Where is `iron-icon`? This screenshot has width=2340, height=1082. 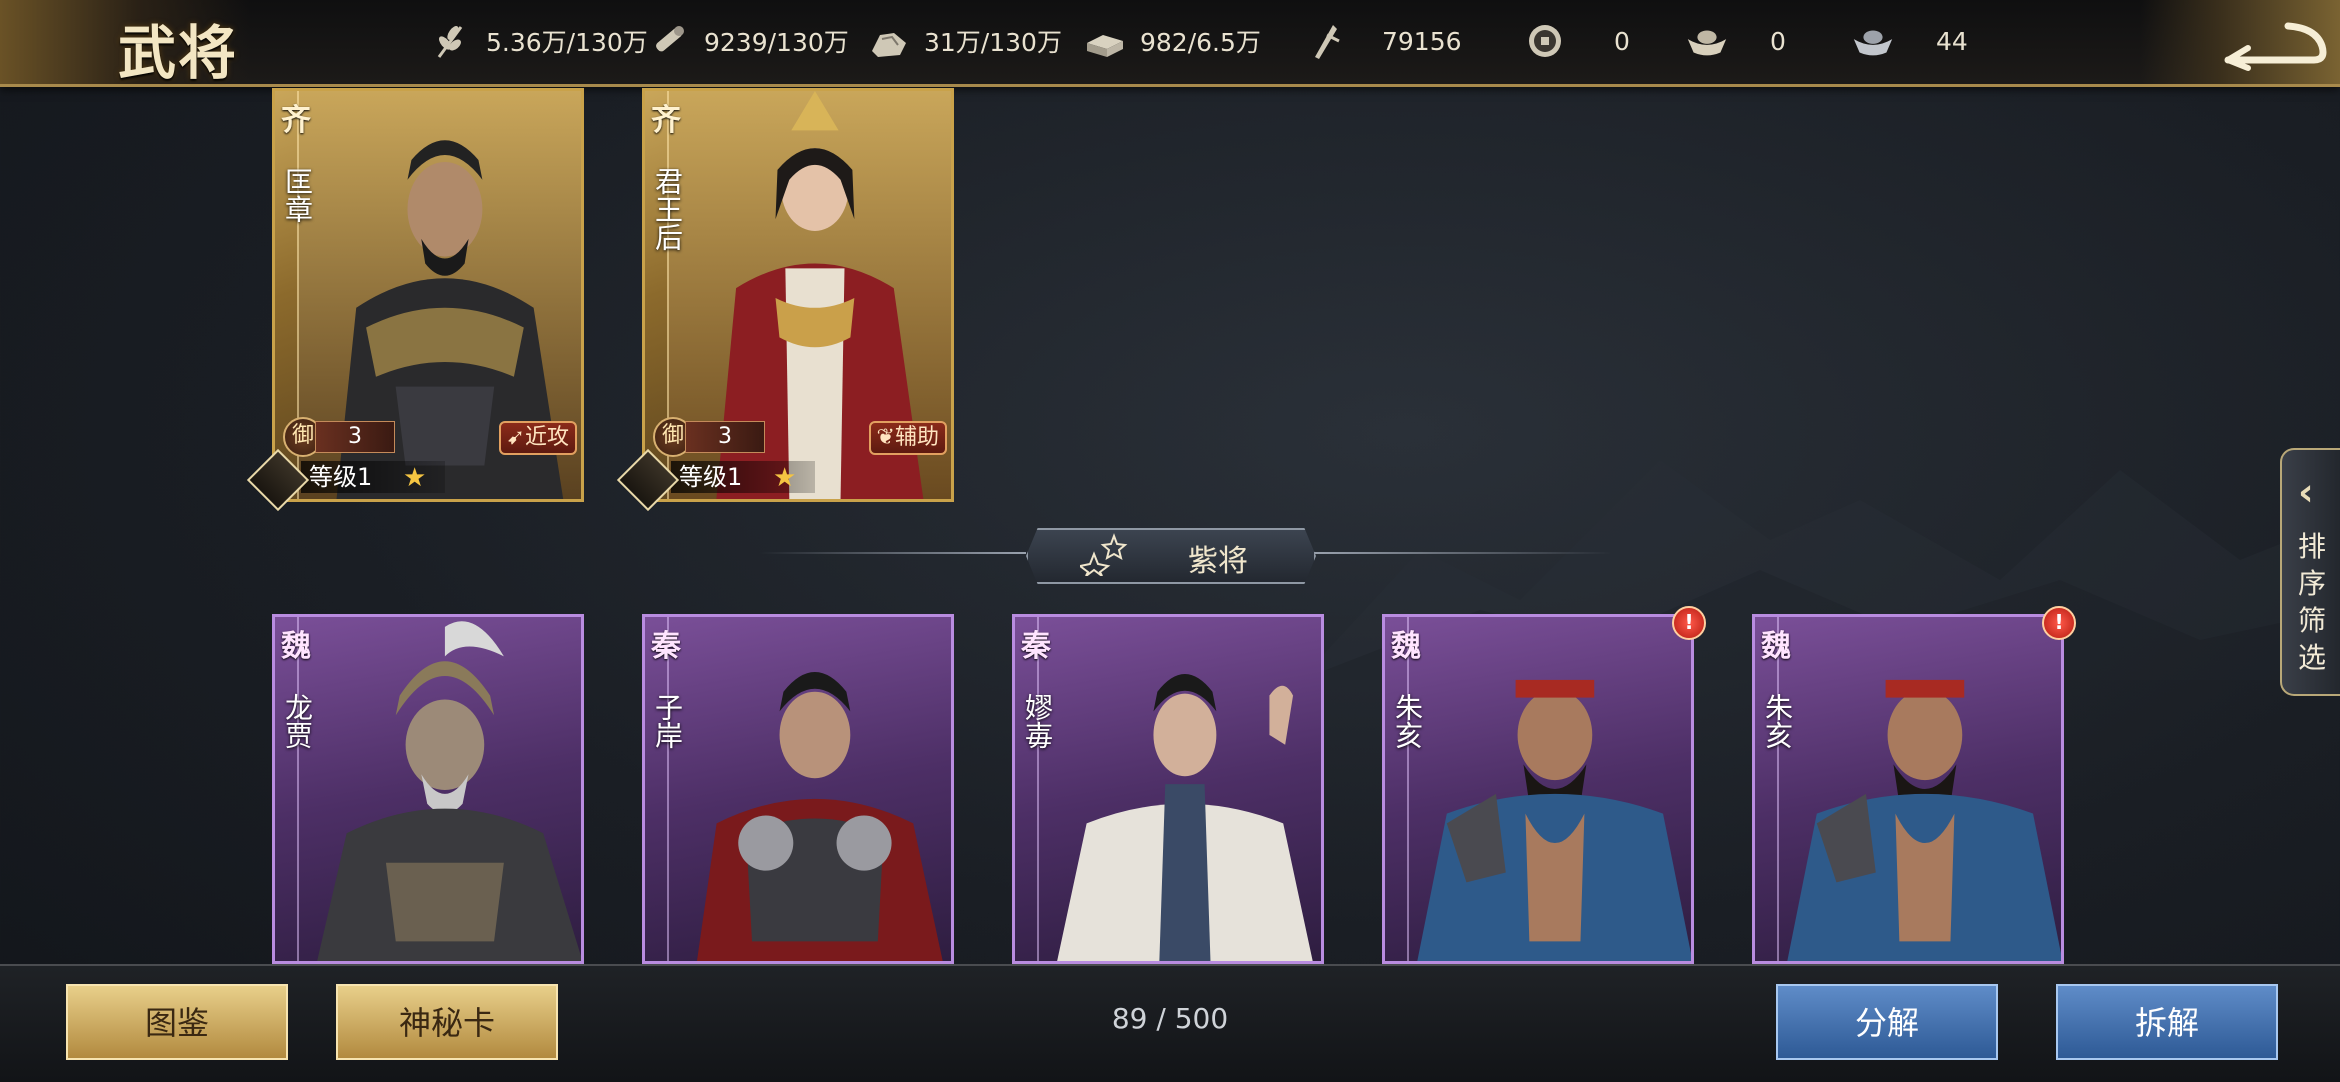 iron-icon is located at coordinates (1105, 41).